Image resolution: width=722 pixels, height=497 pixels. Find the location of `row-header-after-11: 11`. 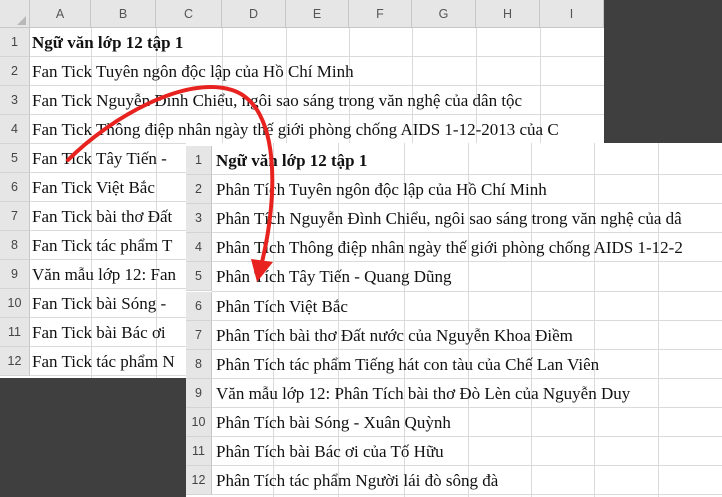

row-header-after-11: 11 is located at coordinates (199, 452).